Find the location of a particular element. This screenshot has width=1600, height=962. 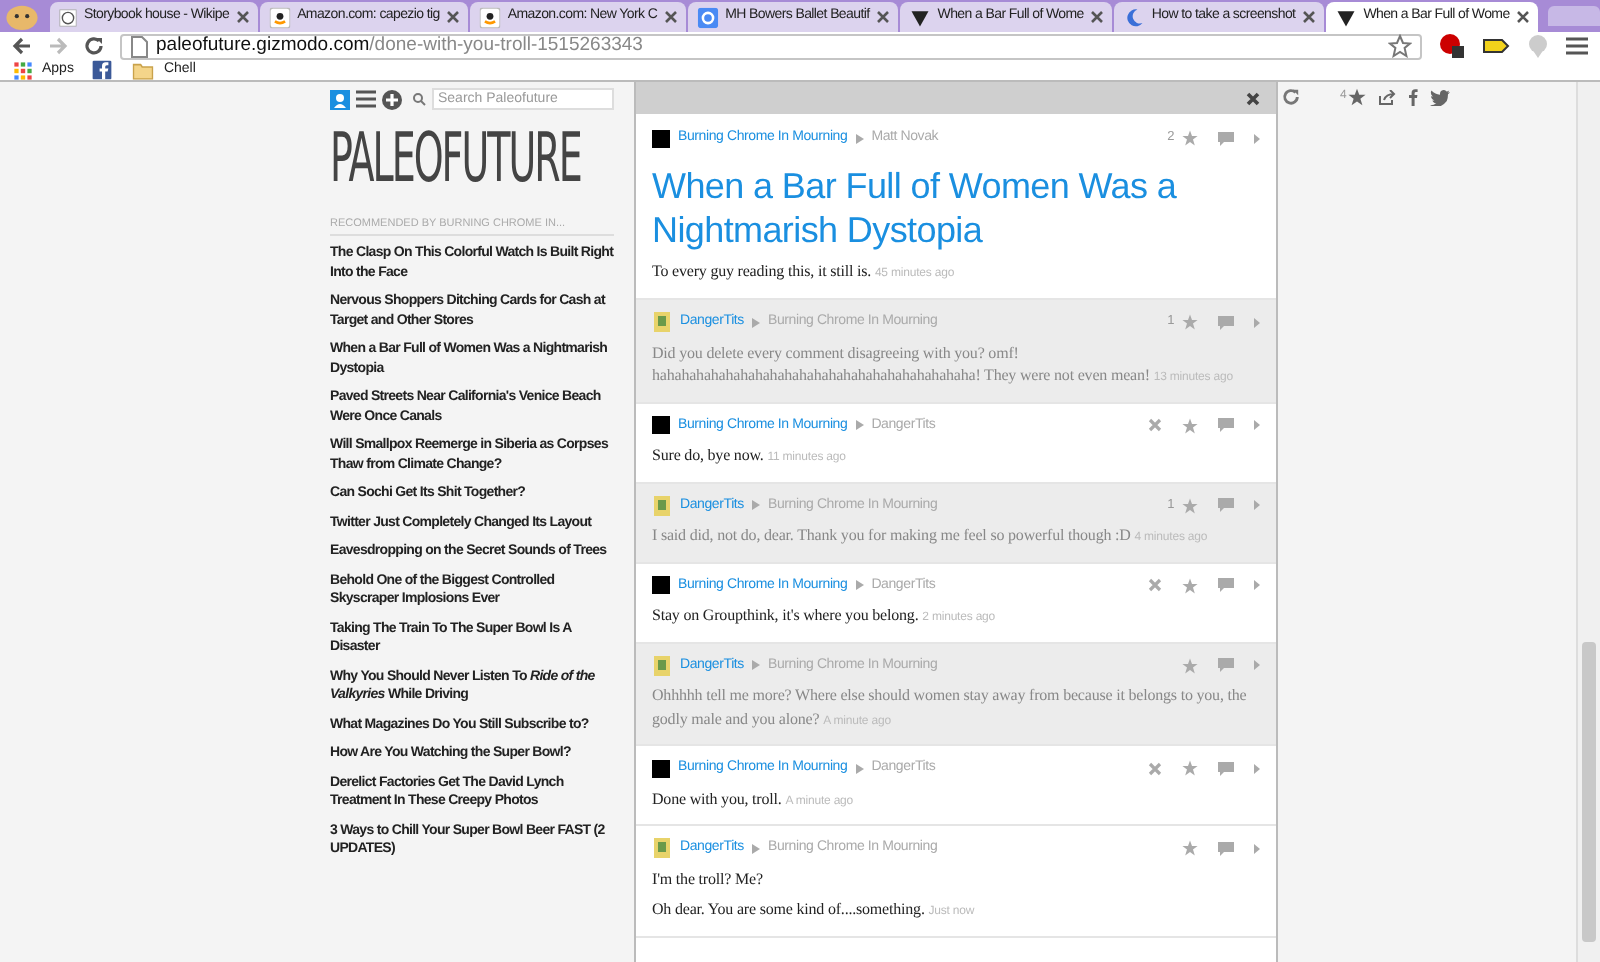

moon-favicon-icon is located at coordinates (1133, 17).